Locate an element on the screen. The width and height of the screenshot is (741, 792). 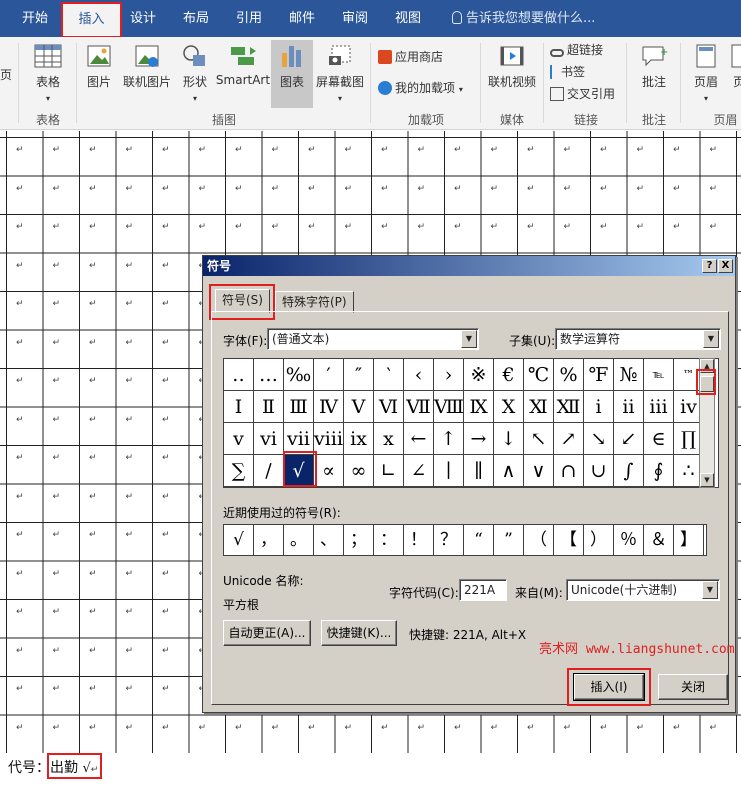
symbol-cell: ∕ is located at coordinates (269, 471).